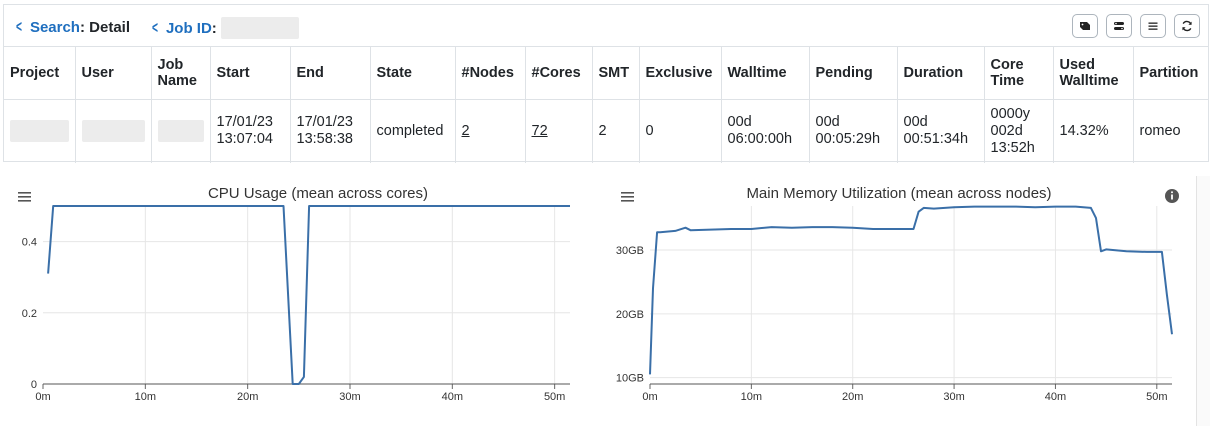 This screenshot has height=435, width=1214. I want to click on y-tick-label: 0.4, so click(29, 243).